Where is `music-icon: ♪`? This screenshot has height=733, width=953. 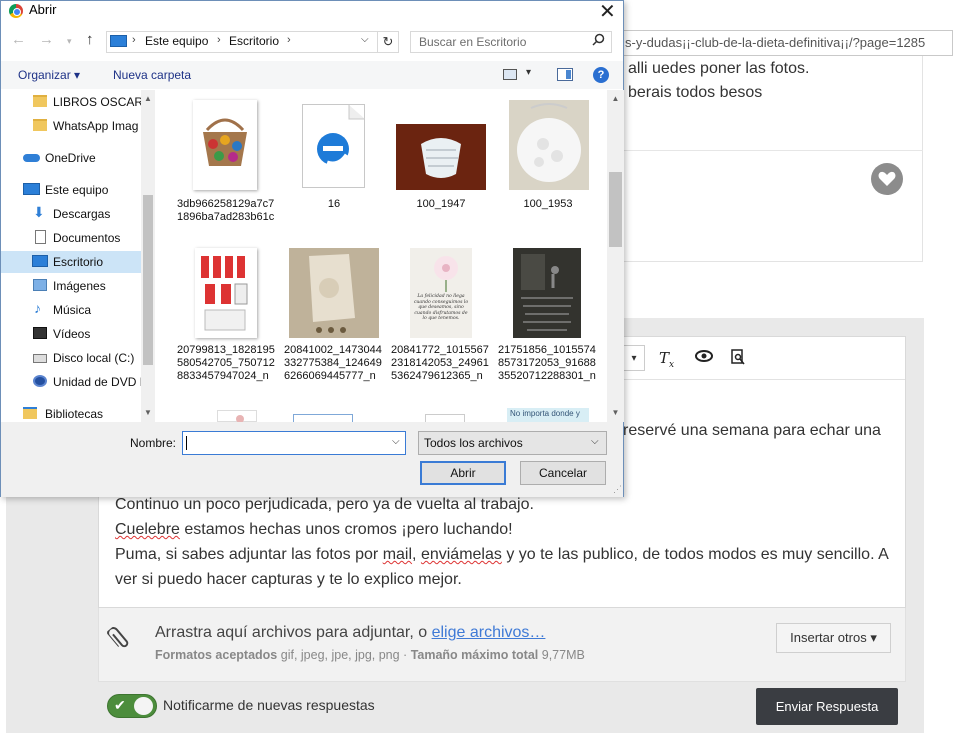
music-icon: ♪ is located at coordinates (37, 308).